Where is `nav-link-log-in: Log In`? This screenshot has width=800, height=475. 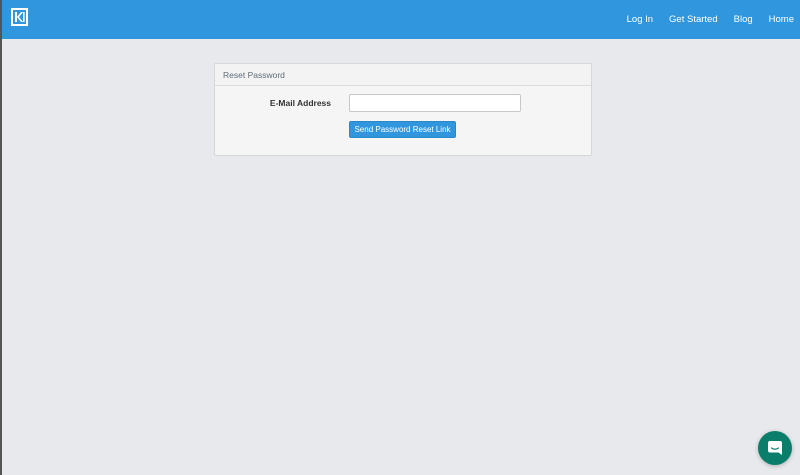 nav-link-log-in: Log In is located at coordinates (640, 19).